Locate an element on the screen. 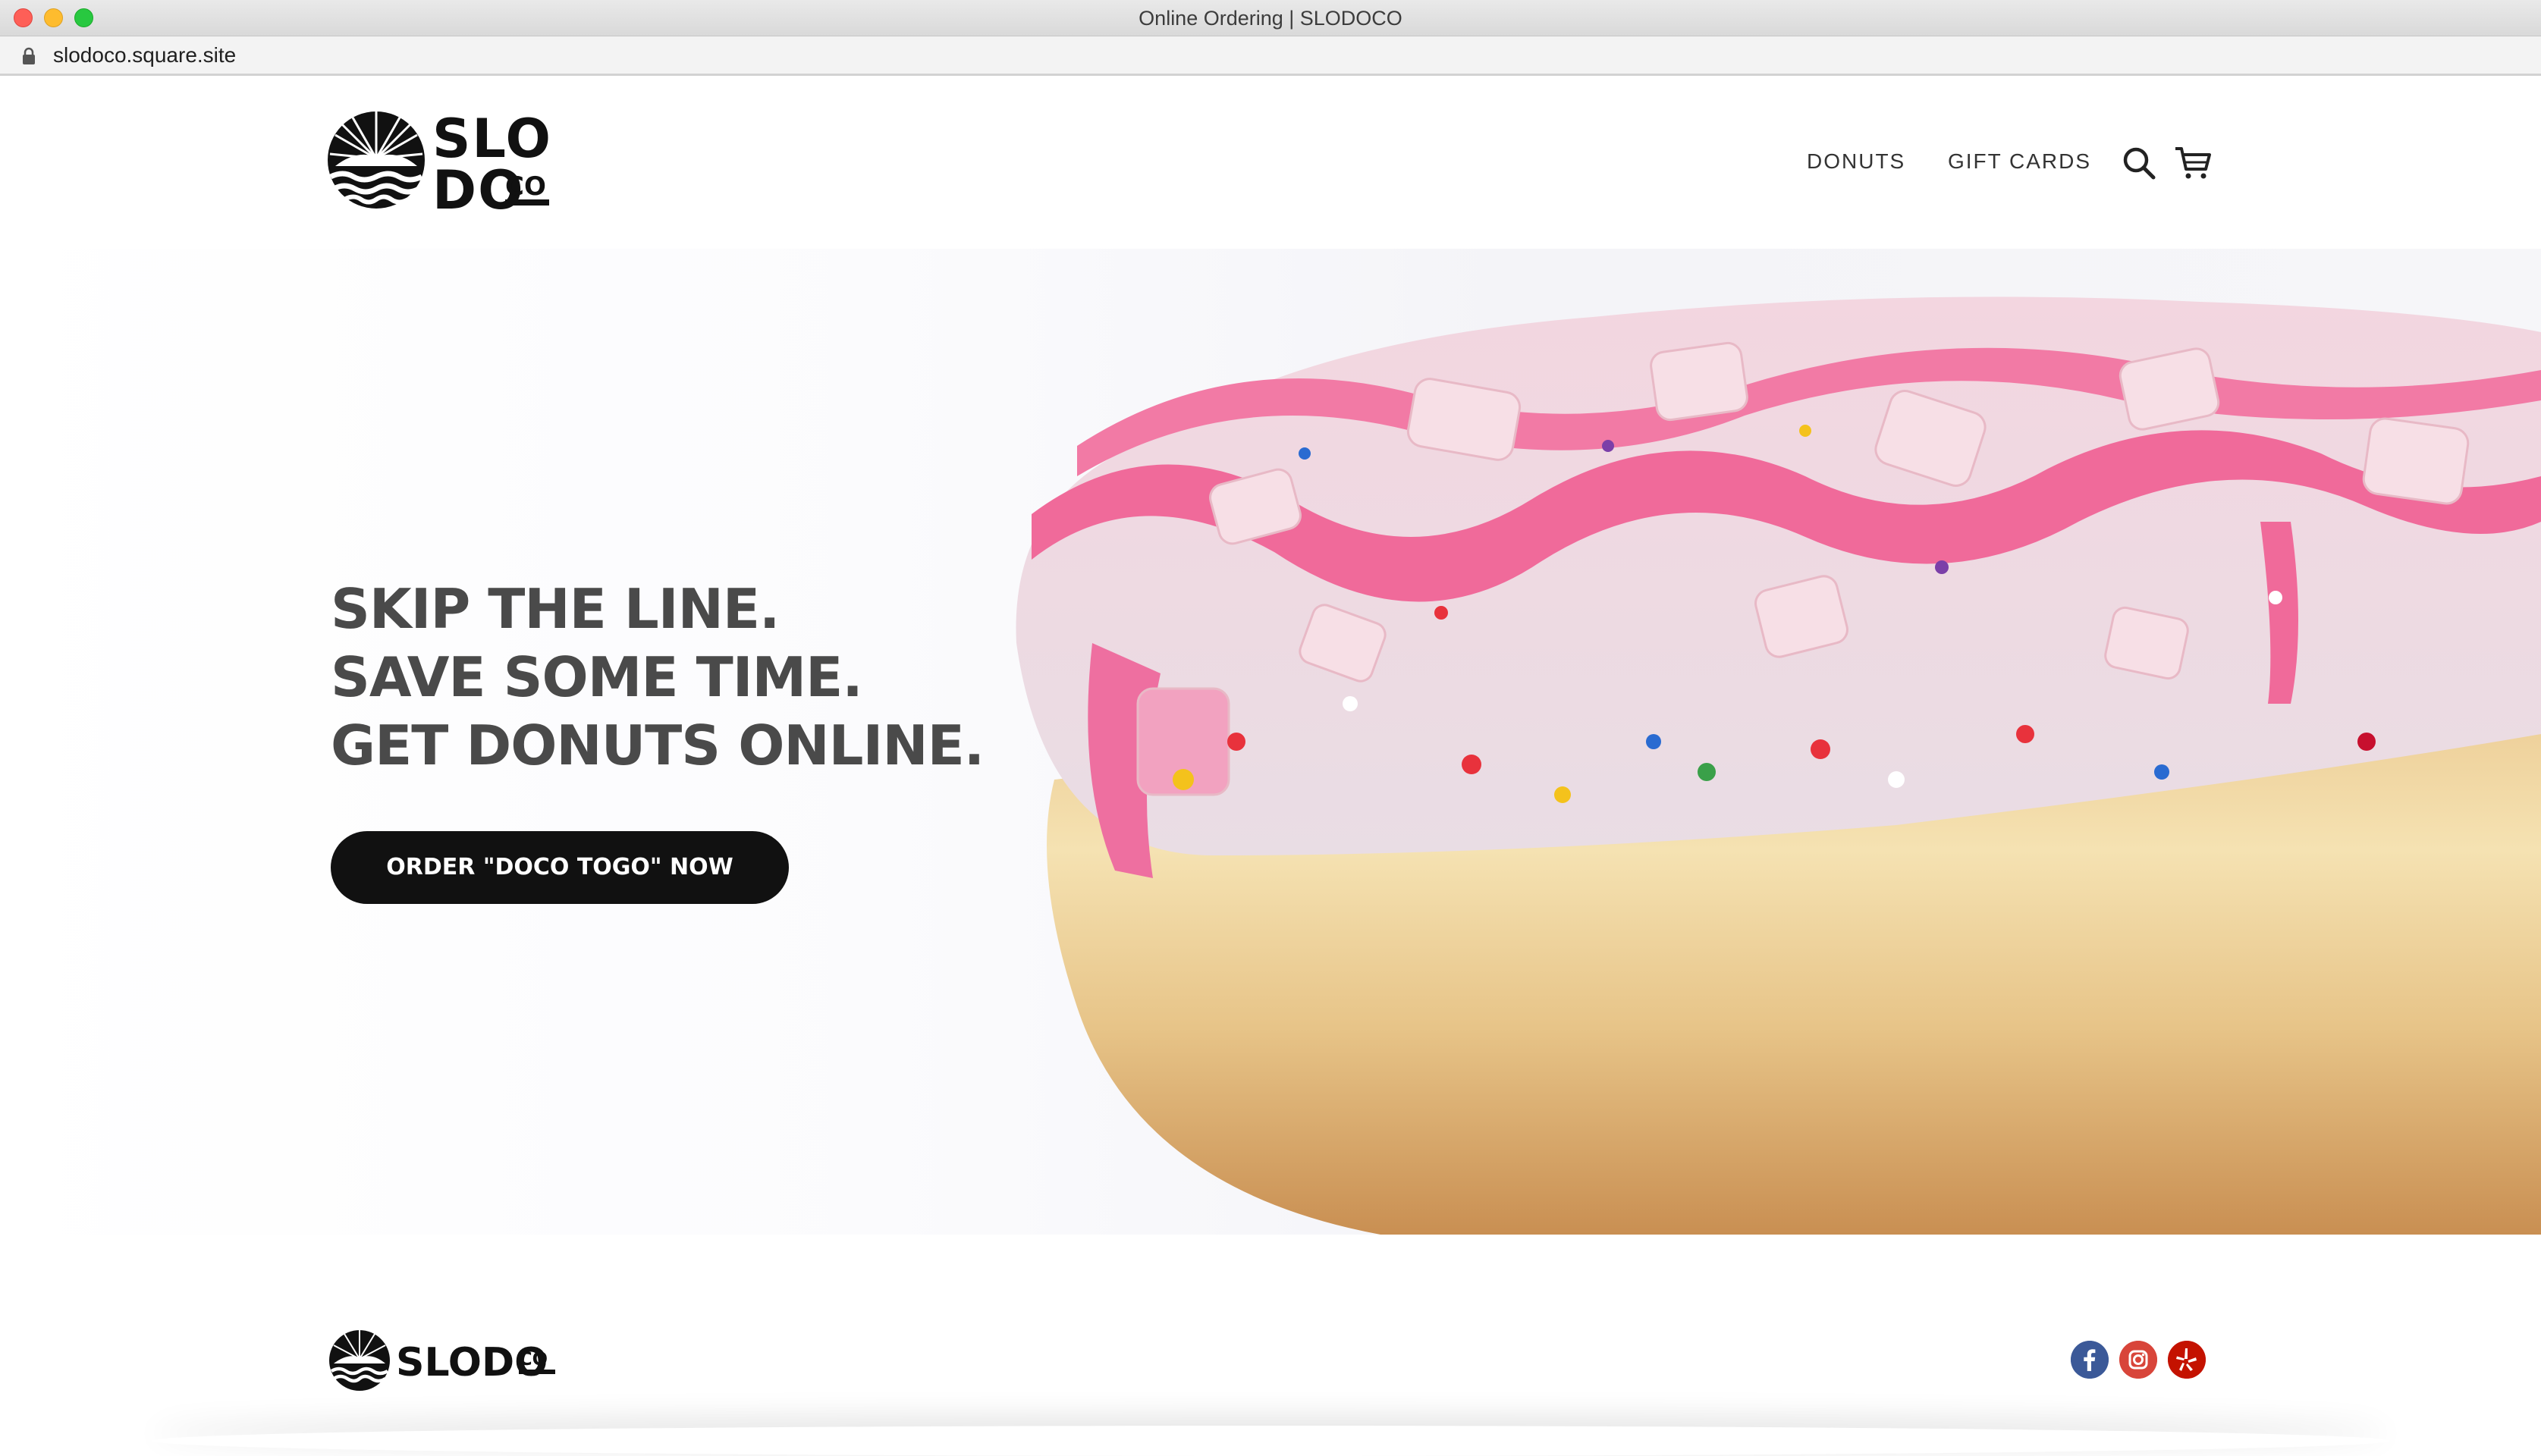 The image size is (2541, 1456). url-text: slodoco.square.site is located at coordinates (144, 55).